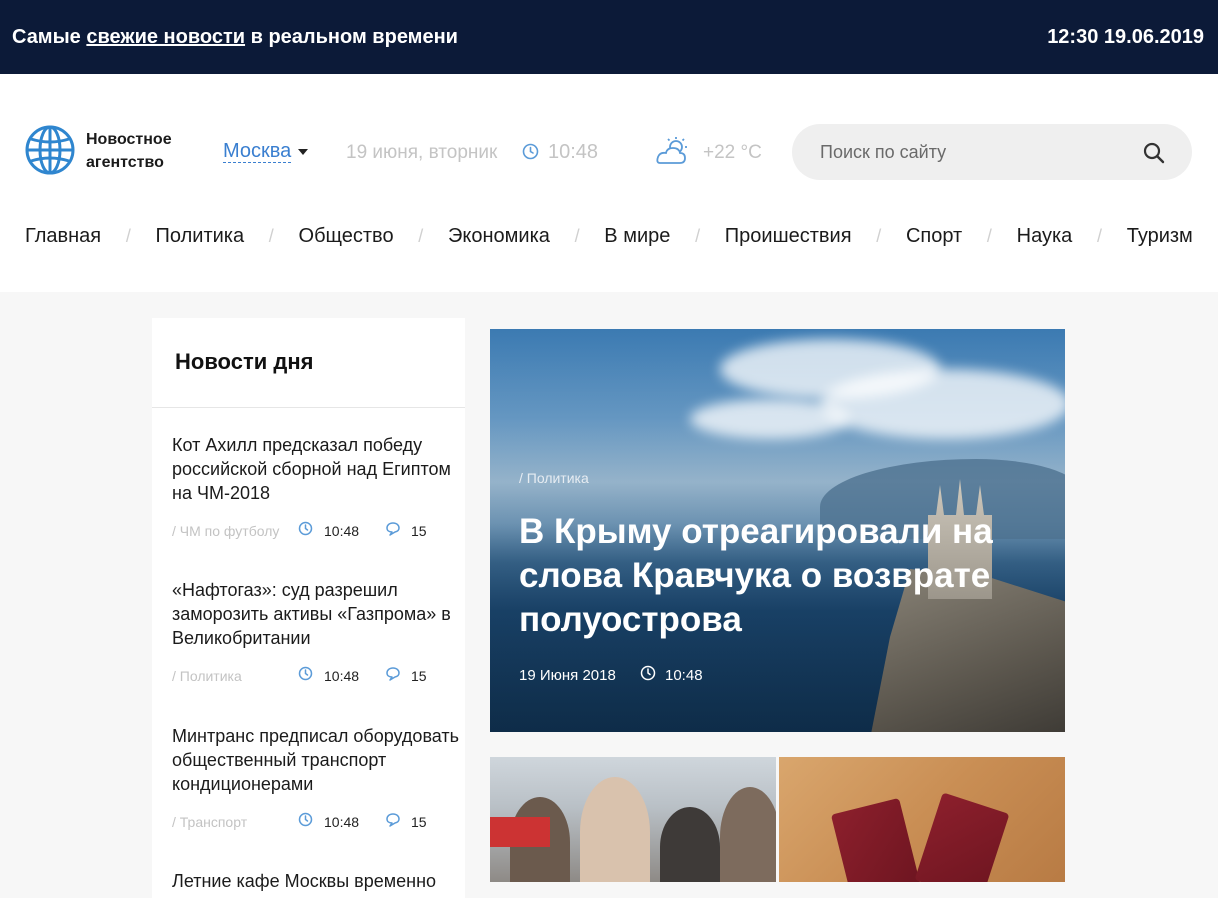 The height and width of the screenshot is (898, 1218). What do you see at coordinates (422, 152) in the screenshot?
I see `current-date: 19 июня, вторник` at bounding box center [422, 152].